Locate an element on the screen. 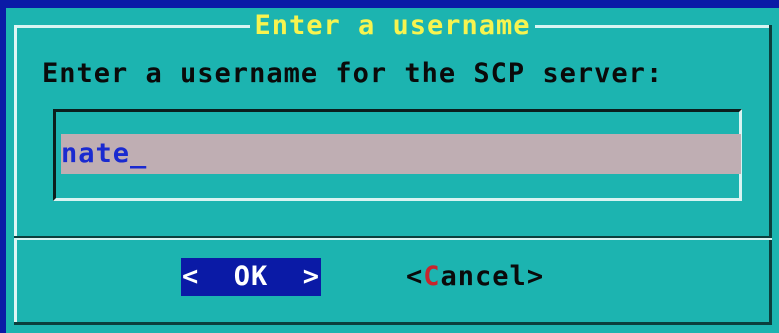 This screenshot has height=333, width=779. dialog-prompt: Enter a username for the SCP server: is located at coordinates (353, 73).